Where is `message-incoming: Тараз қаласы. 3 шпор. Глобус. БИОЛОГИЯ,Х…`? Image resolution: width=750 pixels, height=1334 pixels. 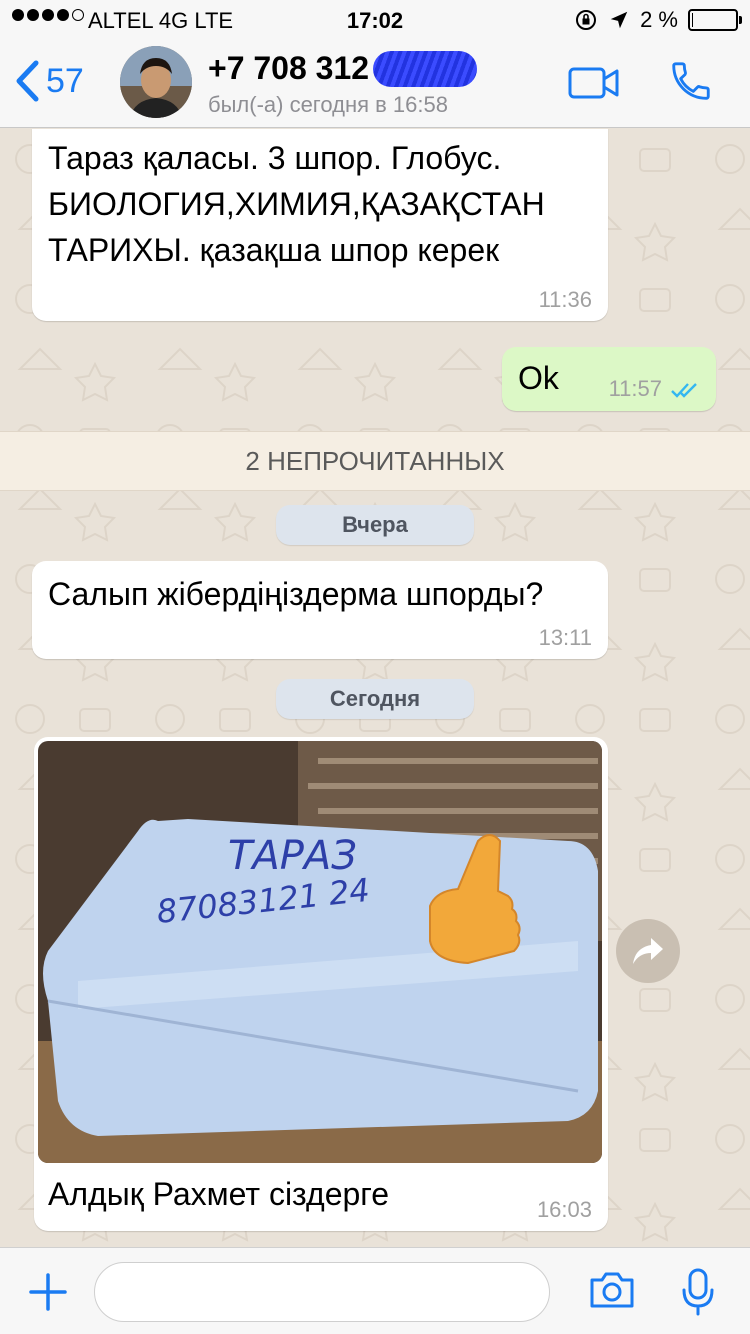
message-incoming: Тараз қаласы. 3 шпор. Глобус. БИОЛОГИЯ,Х… is located at coordinates (320, 225).